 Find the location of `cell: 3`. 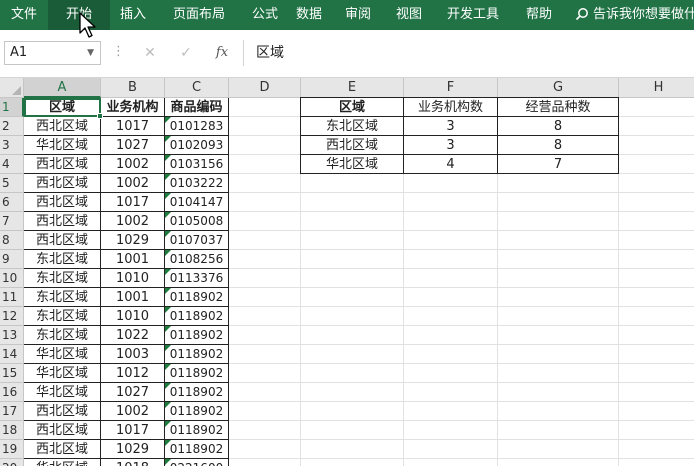

cell: 3 is located at coordinates (451, 145).